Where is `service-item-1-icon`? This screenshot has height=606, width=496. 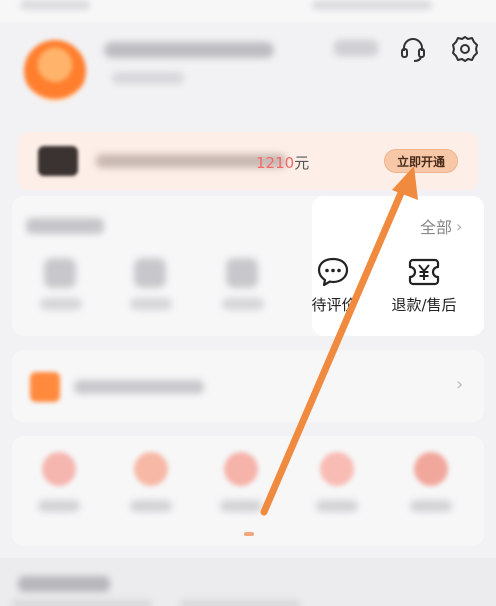 service-item-1-icon is located at coordinates (59, 469).